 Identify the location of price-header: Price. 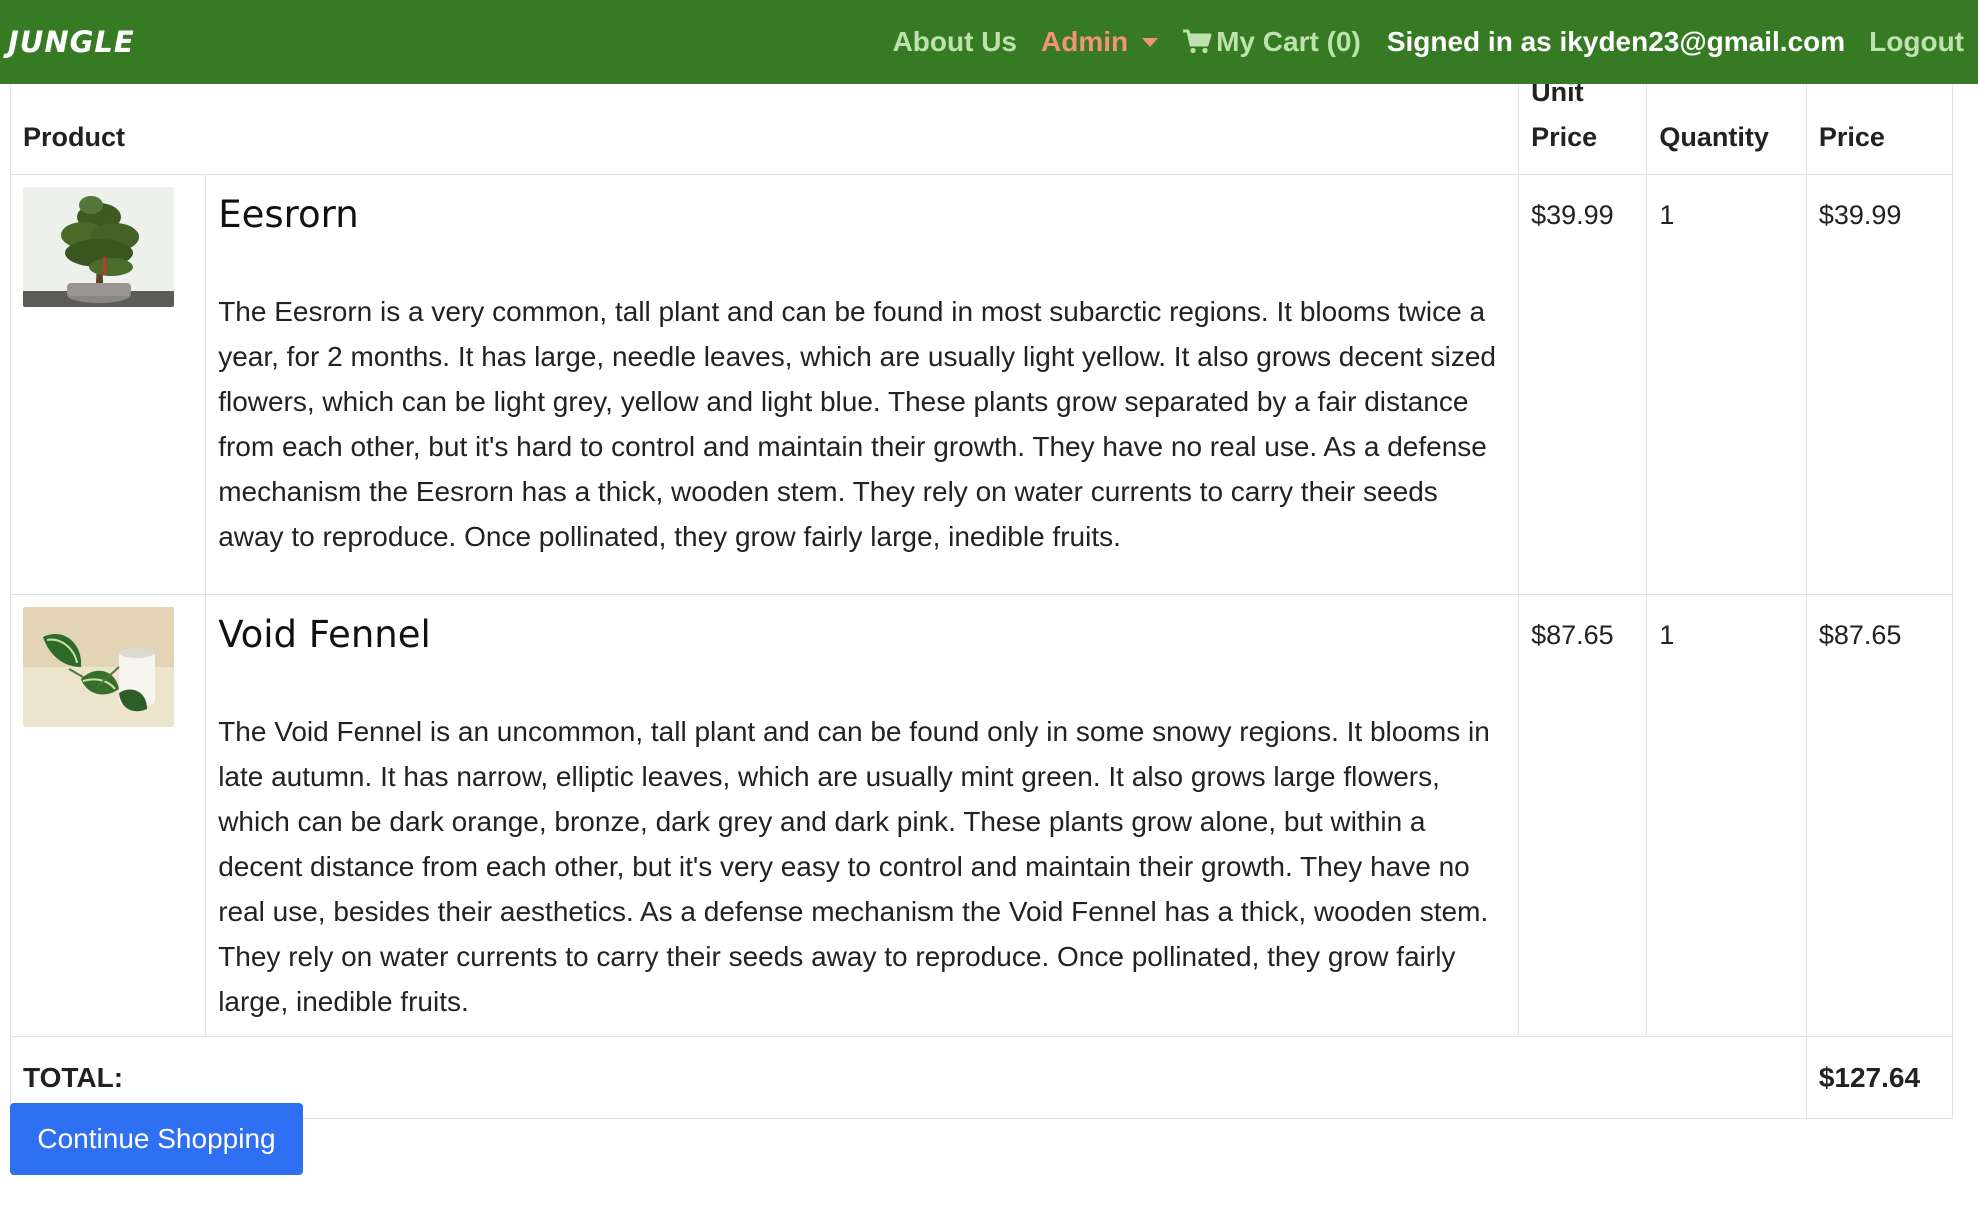
(1879, 129).